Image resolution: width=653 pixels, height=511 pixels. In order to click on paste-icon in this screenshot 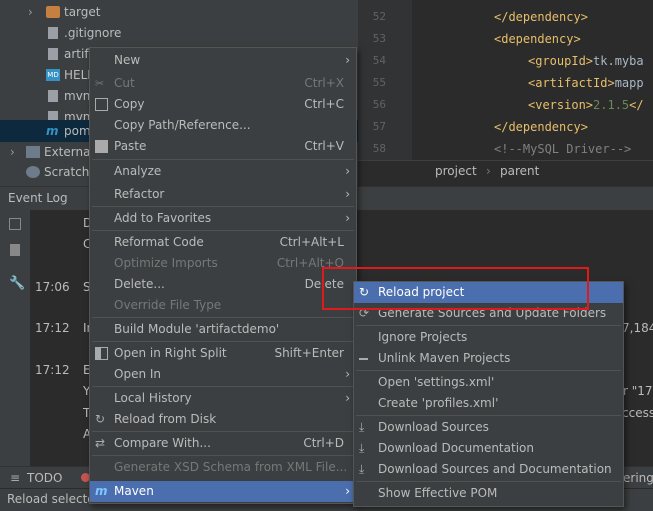, I will do `click(101, 146)`.